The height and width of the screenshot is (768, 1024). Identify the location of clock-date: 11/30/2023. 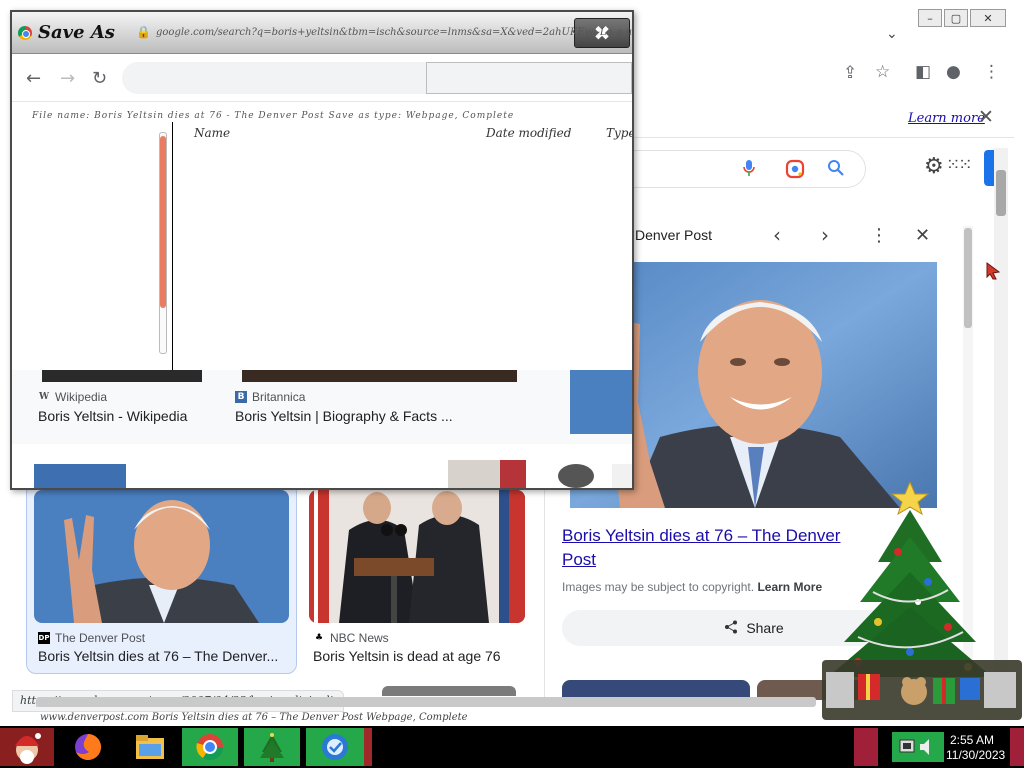
(975, 755).